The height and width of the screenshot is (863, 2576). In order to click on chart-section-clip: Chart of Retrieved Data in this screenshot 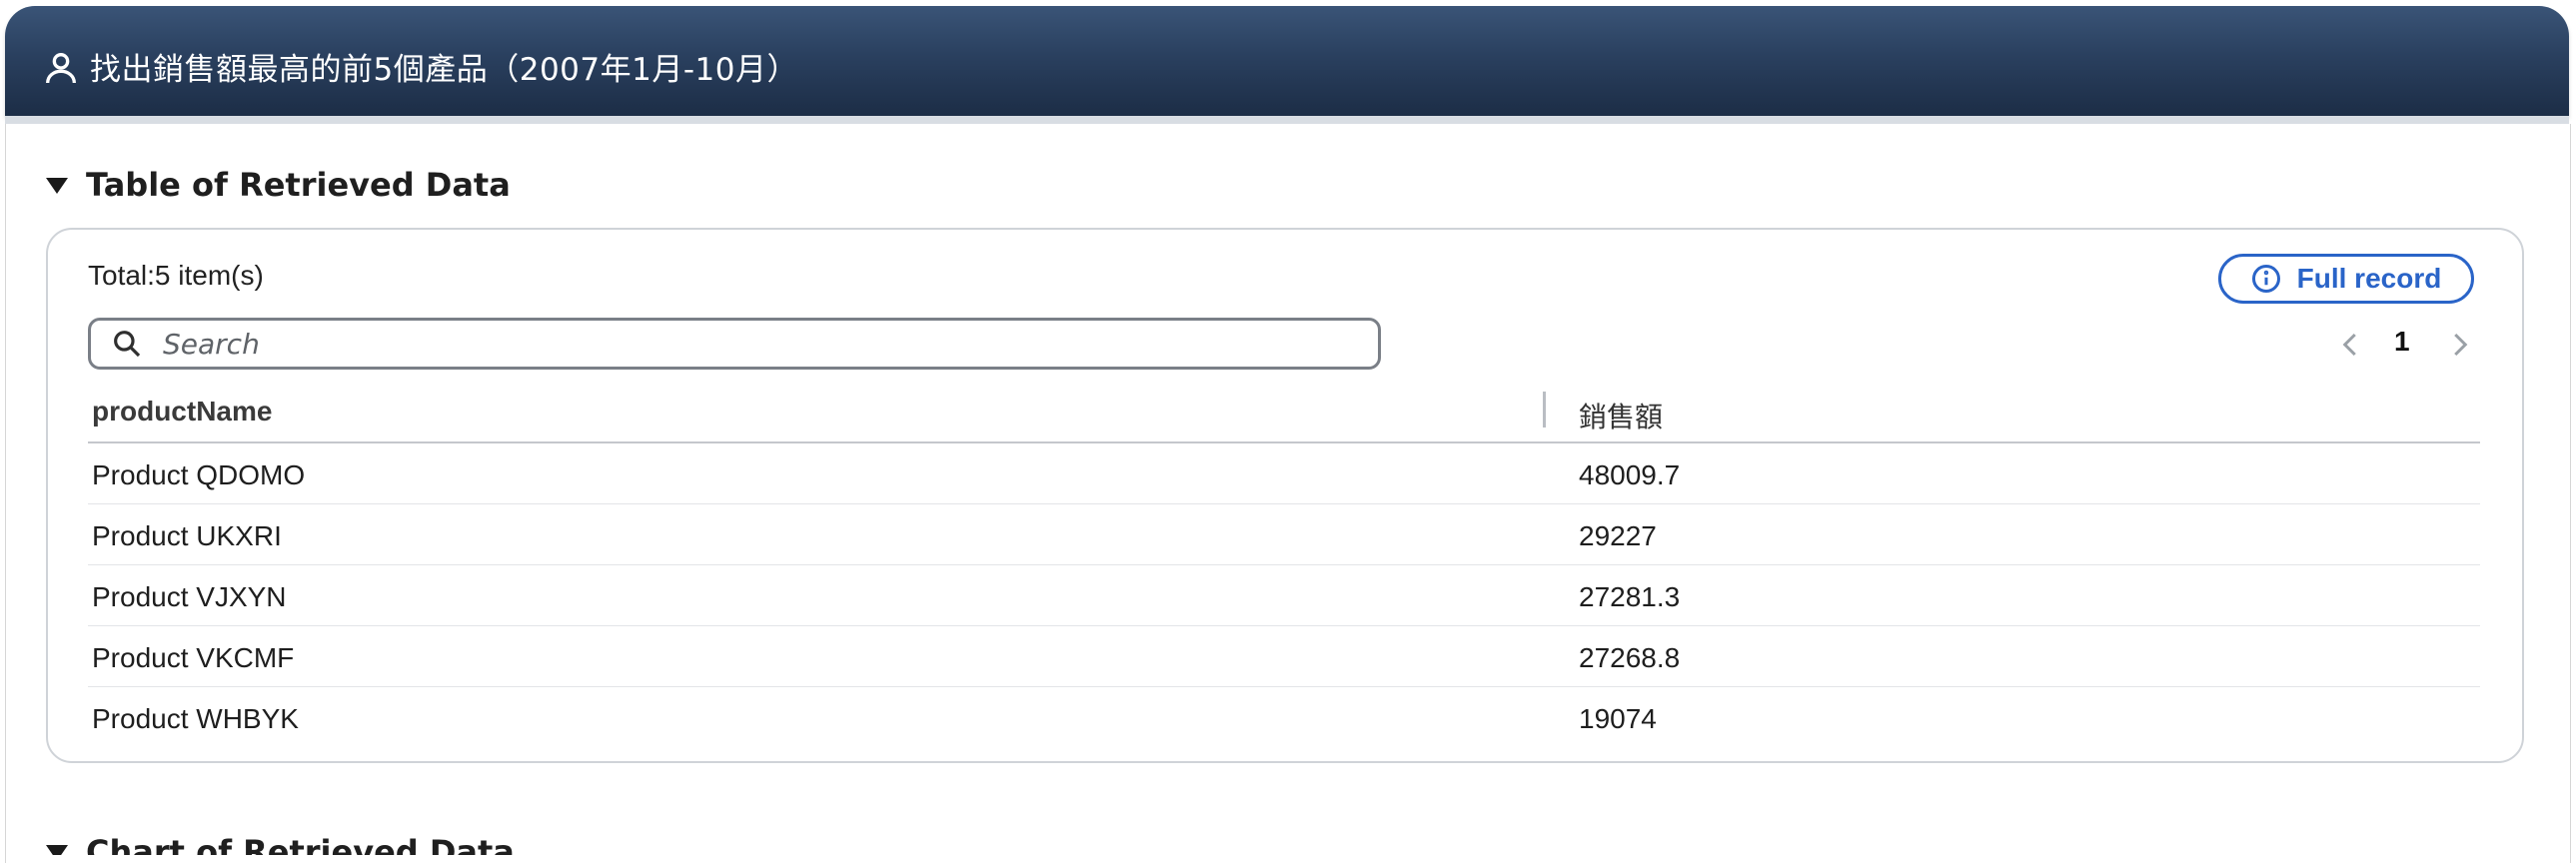, I will do `click(1288, 837)`.